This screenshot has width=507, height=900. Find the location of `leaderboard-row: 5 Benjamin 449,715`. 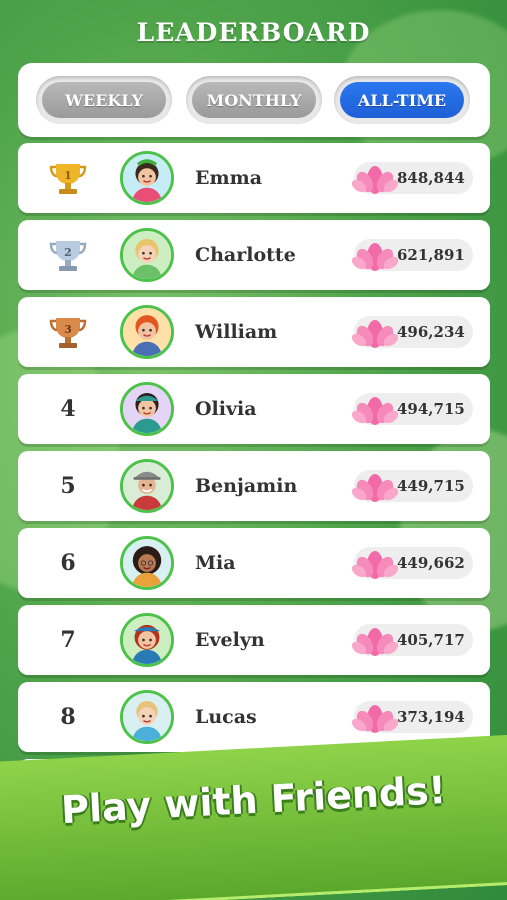

leaderboard-row: 5 Benjamin 449,715 is located at coordinates (254, 486).